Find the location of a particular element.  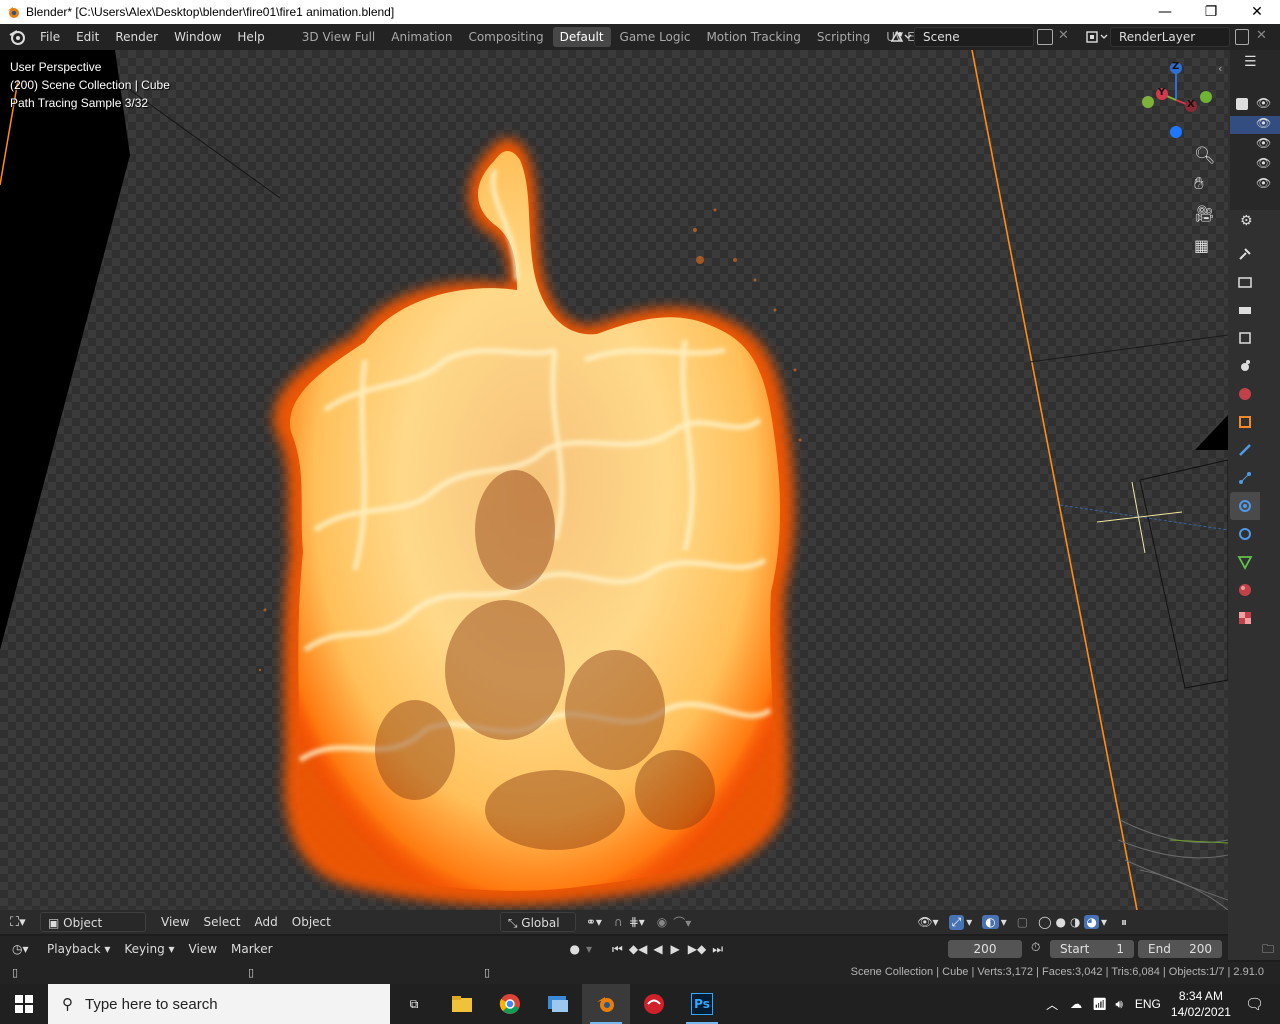

marker-menu: Marker is located at coordinates (251, 949).